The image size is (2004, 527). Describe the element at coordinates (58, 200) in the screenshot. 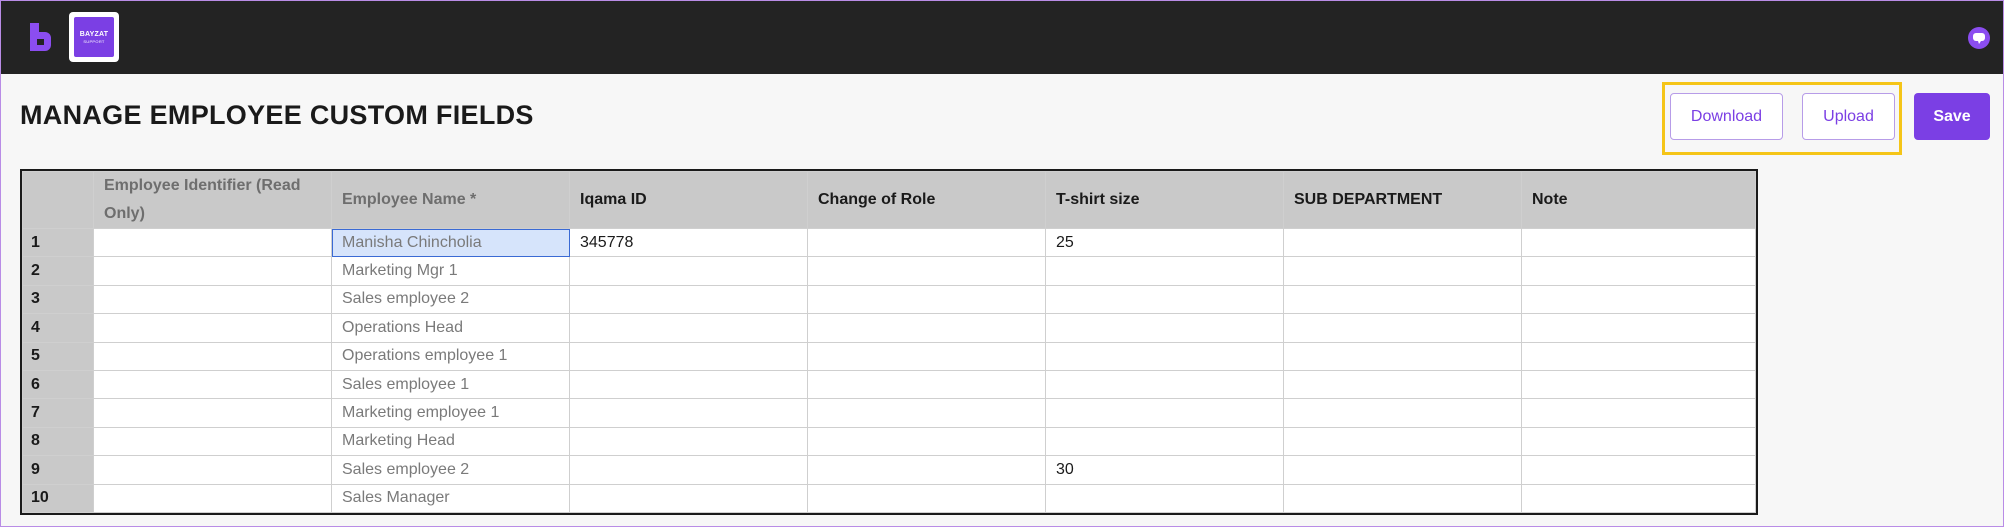

I see `row-number-header` at that location.